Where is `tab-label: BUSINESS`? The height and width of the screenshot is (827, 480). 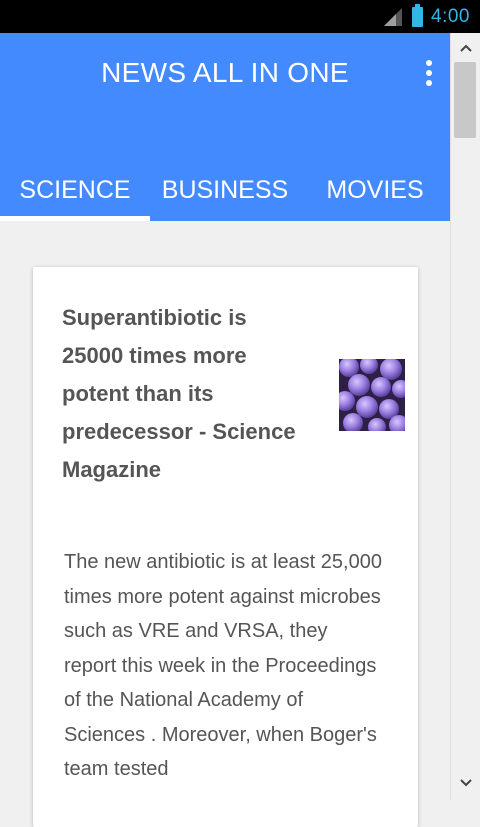 tab-label: BUSINESS is located at coordinates (225, 189).